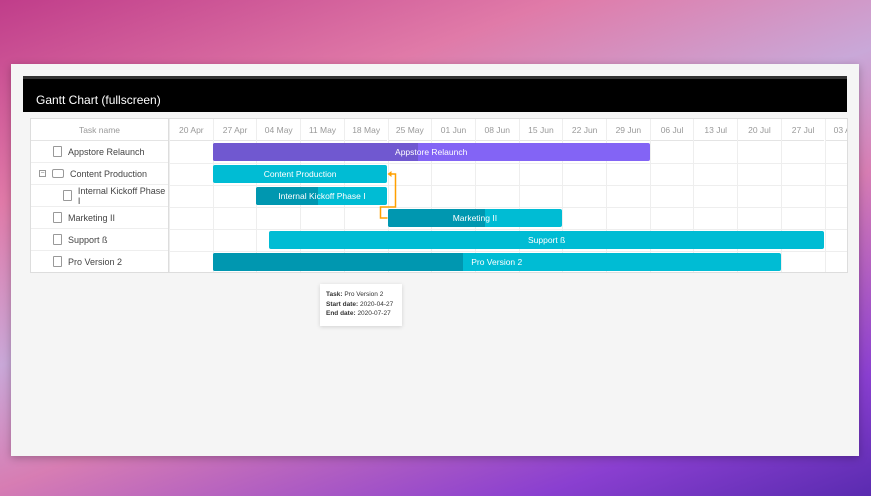  I want to click on tooltip-end: 2020-07-27, so click(374, 313).